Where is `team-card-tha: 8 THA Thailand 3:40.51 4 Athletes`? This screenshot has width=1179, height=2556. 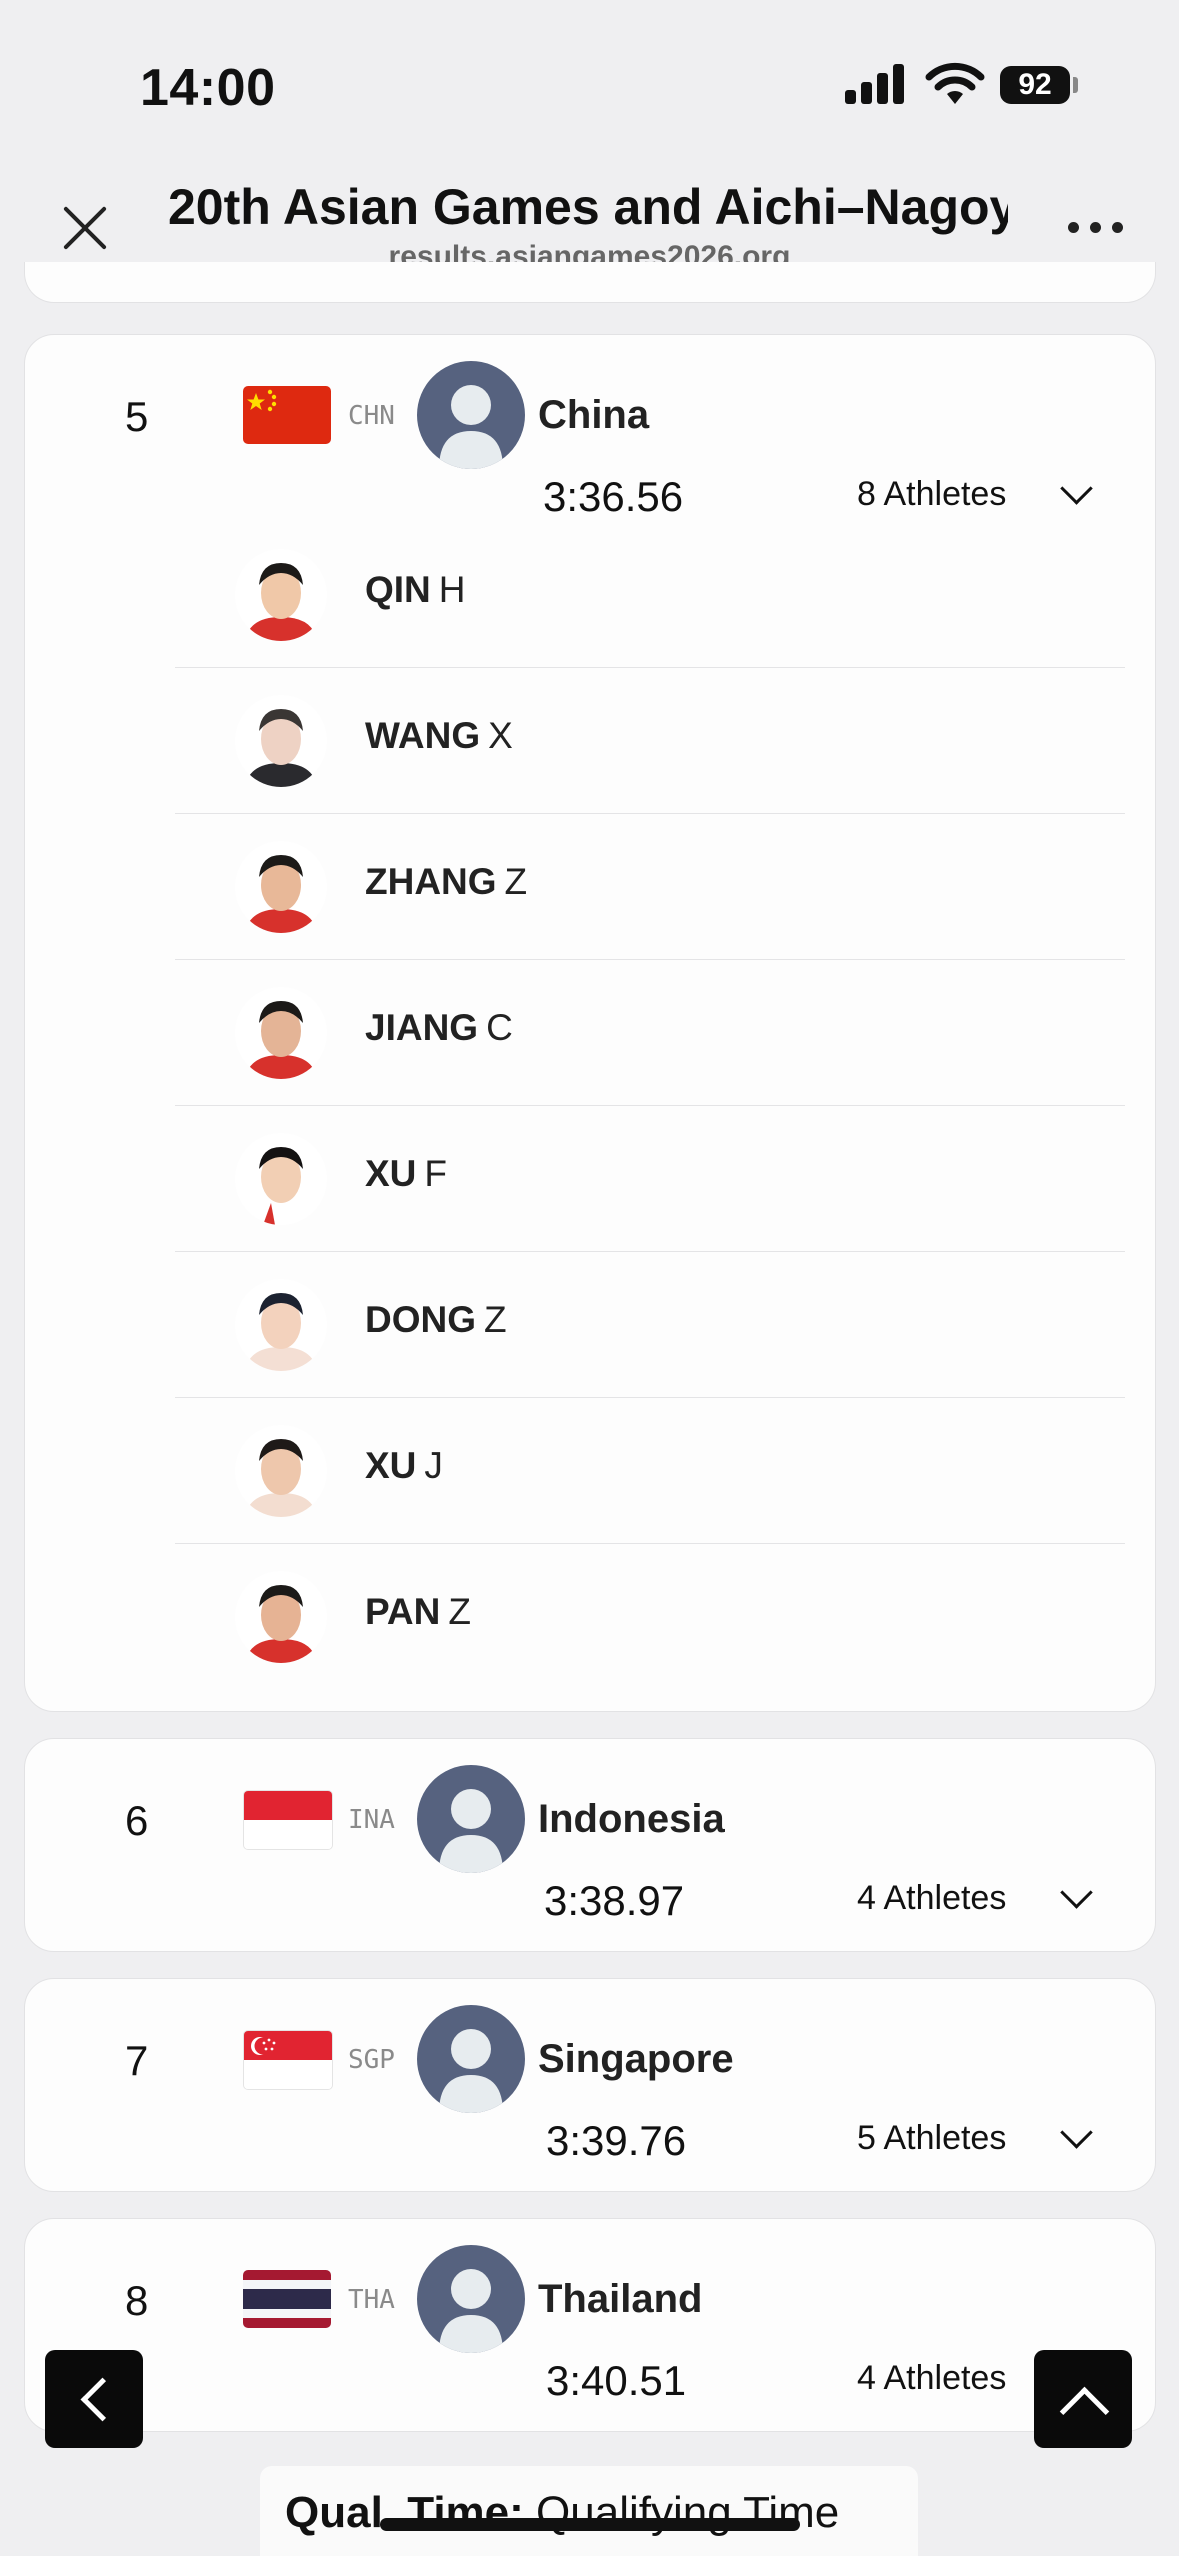
team-card-tha: 8 THA Thailand 3:40.51 4 Athletes is located at coordinates (590, 2325).